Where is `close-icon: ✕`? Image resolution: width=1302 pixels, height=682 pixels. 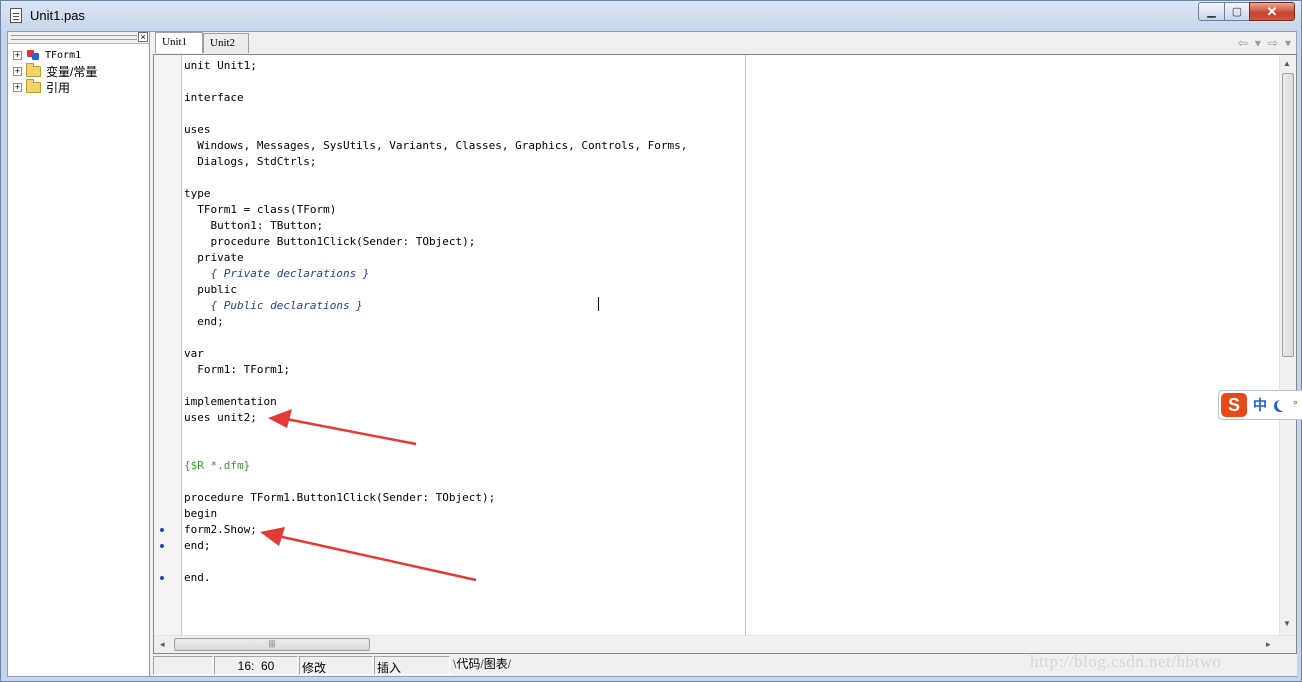 close-icon: ✕ is located at coordinates (1272, 11).